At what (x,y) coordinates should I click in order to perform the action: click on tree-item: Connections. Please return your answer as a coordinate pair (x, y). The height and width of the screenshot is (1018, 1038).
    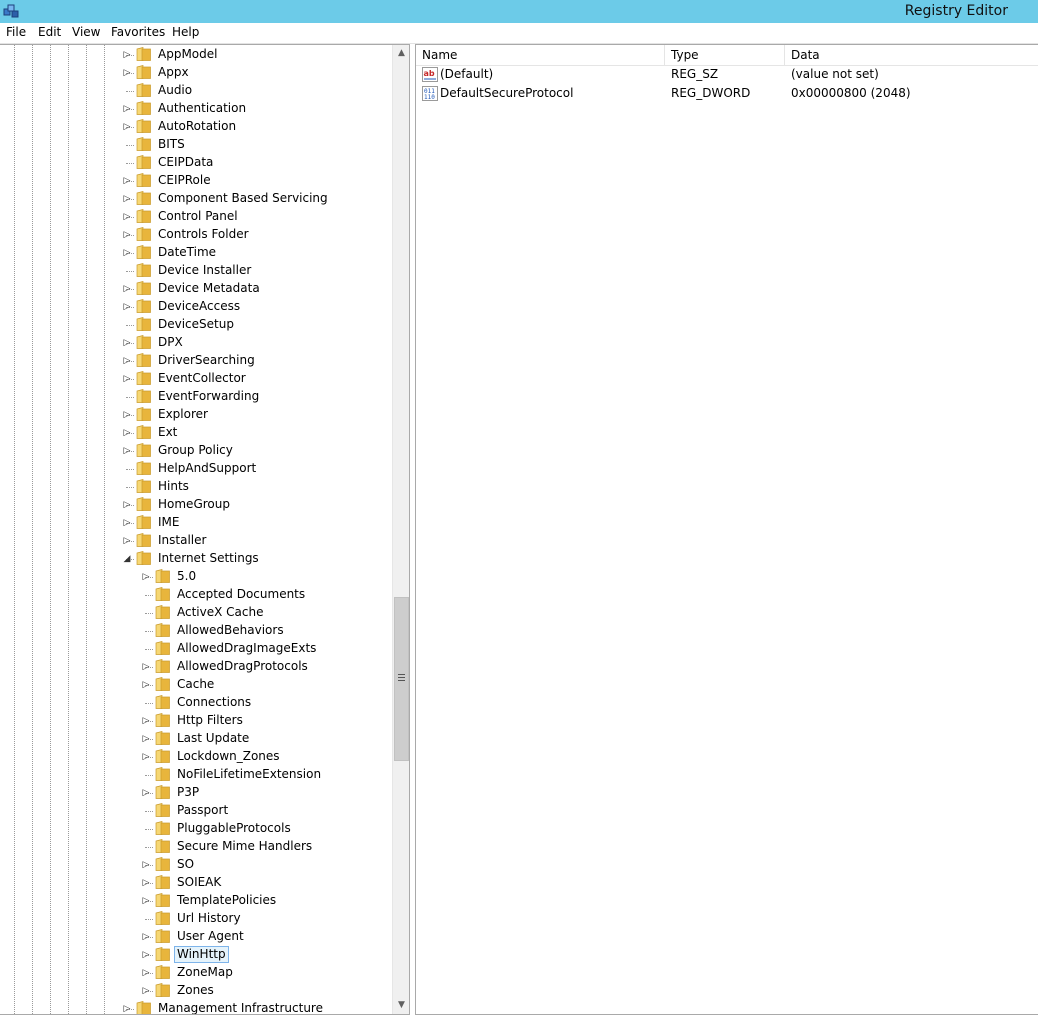
    Looking at the image, I should click on (196, 703).